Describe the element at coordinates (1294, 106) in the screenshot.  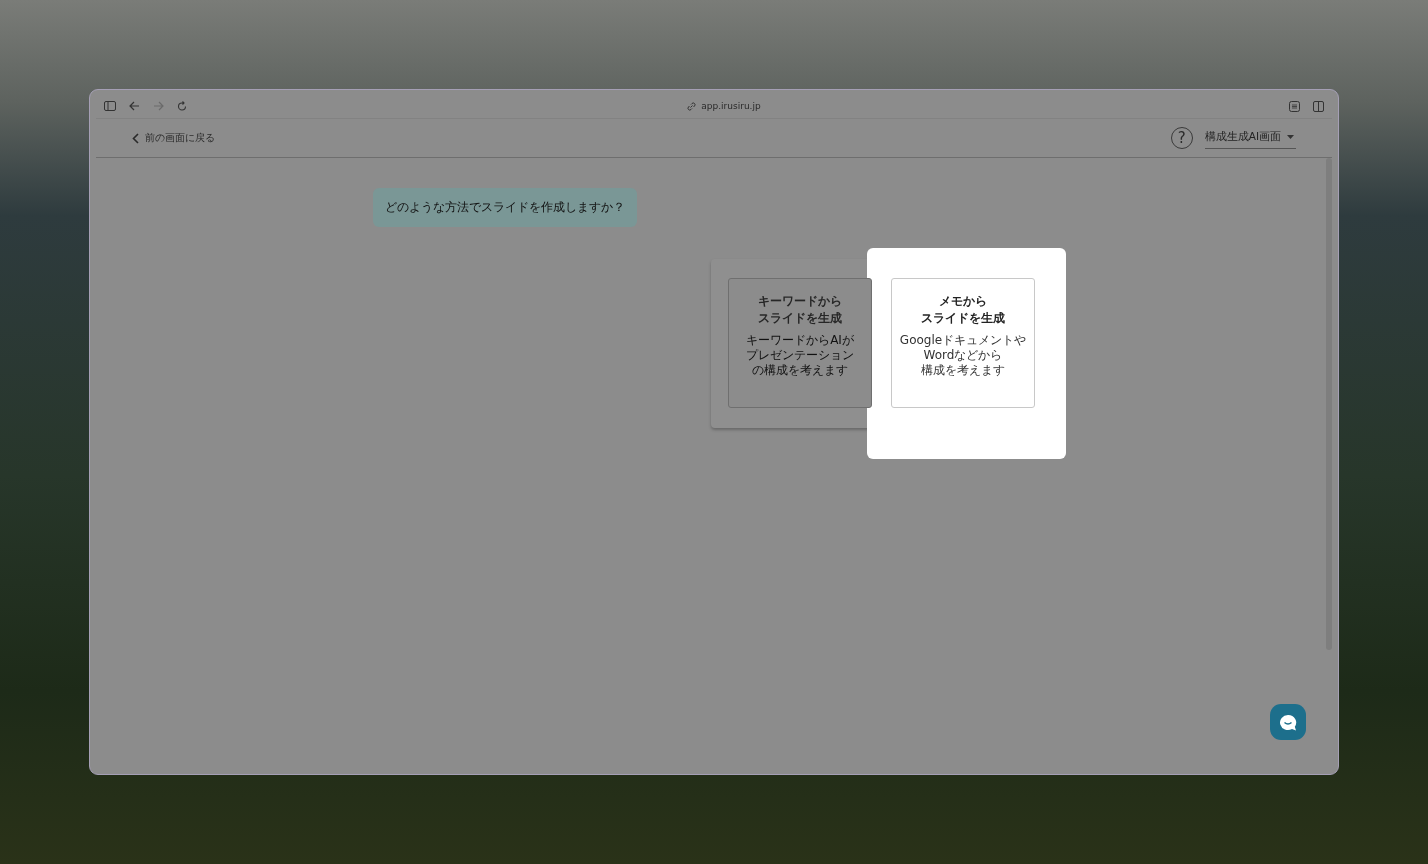
I see `reader-icon` at that location.